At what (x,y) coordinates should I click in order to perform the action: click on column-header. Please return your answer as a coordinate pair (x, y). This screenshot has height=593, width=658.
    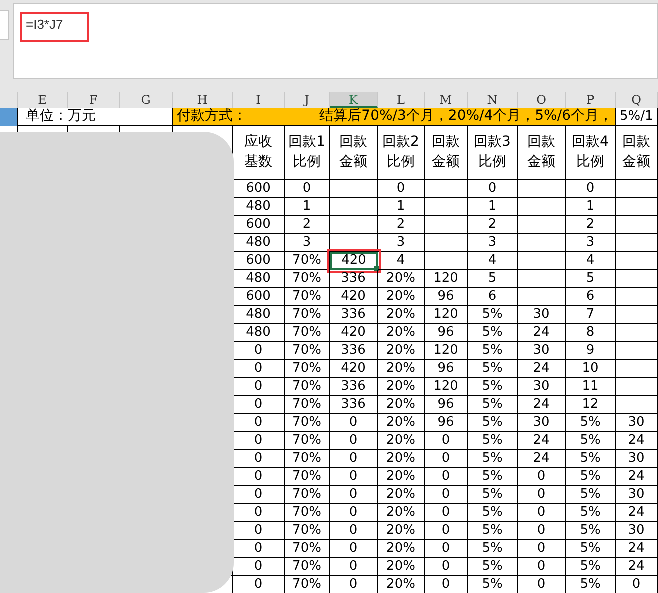
    Looking at the image, I should click on (9, 100).